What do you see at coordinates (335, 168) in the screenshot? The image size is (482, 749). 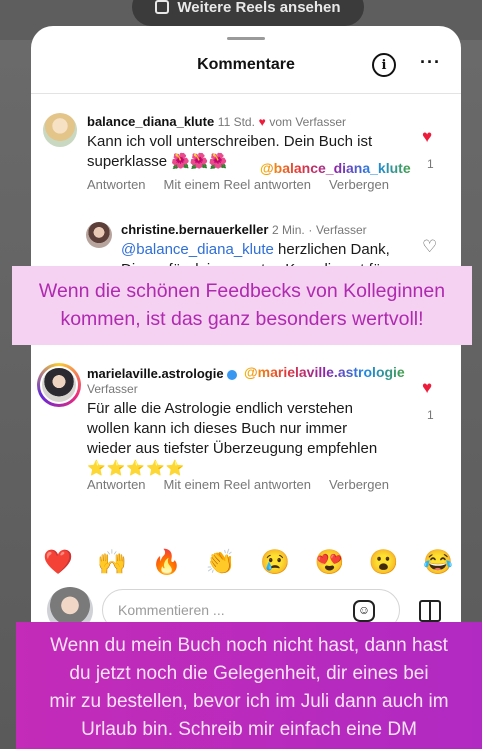 I see `mention-sticker: @balance_diana_klute` at bounding box center [335, 168].